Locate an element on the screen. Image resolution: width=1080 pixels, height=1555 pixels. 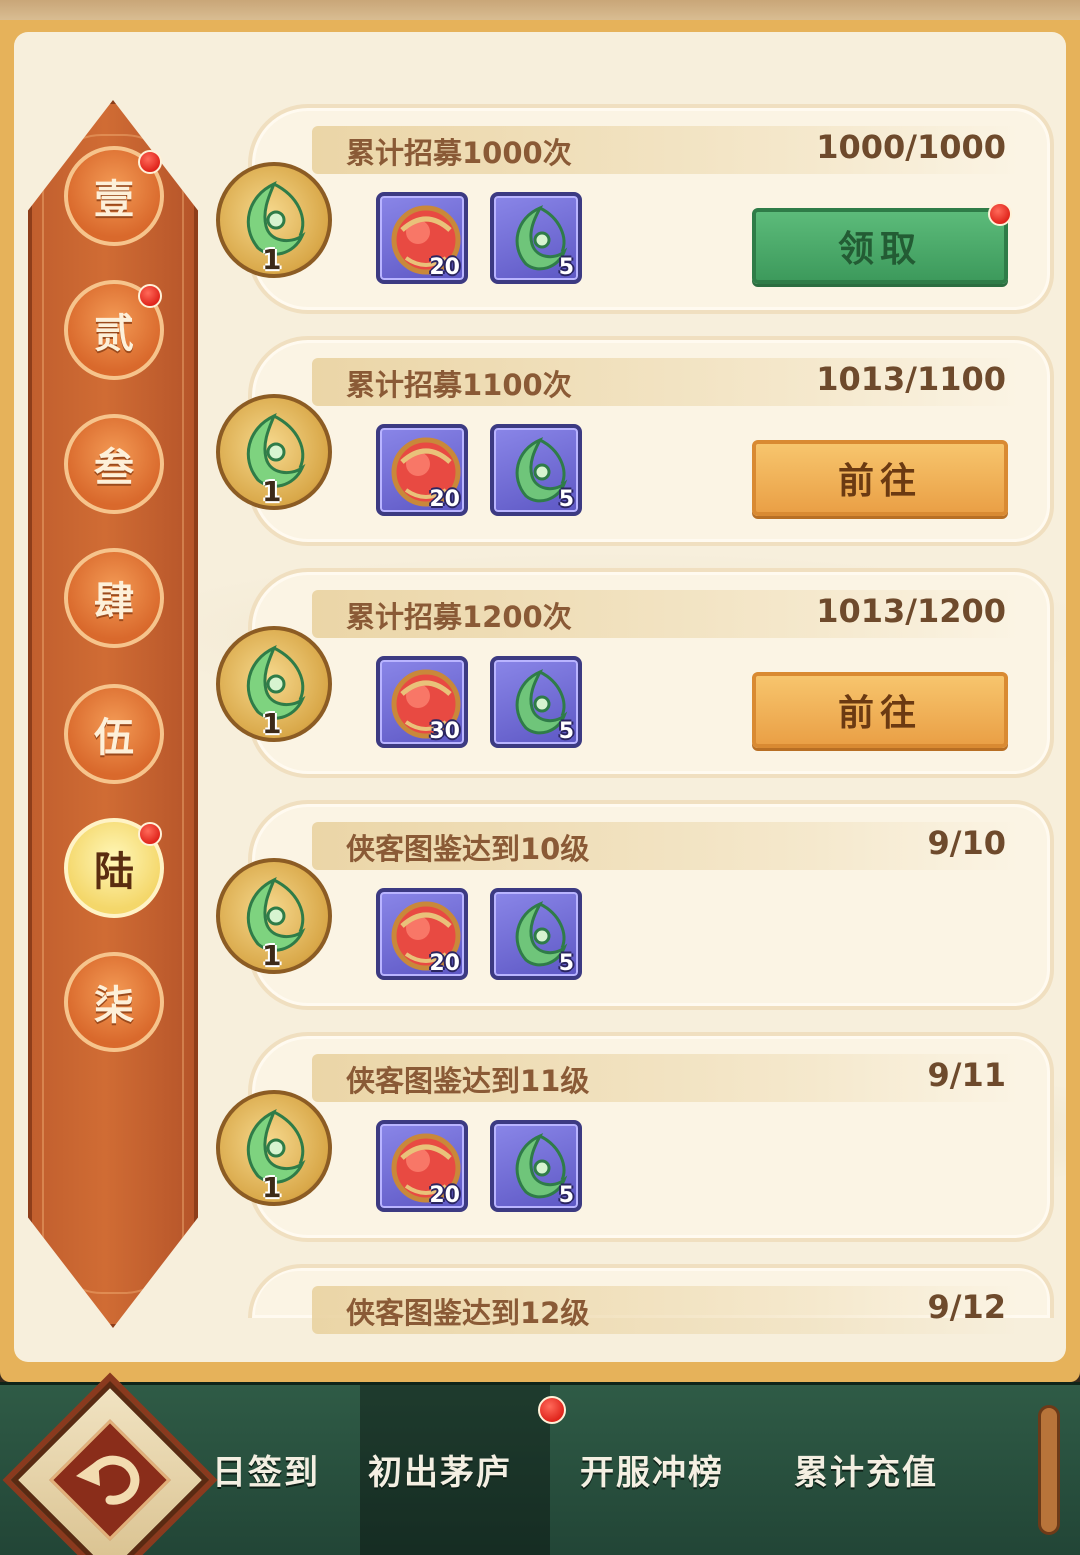
reward-item: 30 is located at coordinates (422, 702).